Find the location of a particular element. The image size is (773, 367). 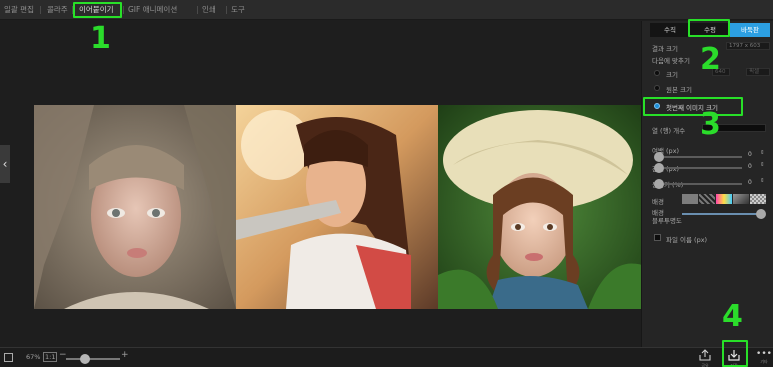

bg-blur-label-2: 블루투명도 is located at coordinates (667, 221).